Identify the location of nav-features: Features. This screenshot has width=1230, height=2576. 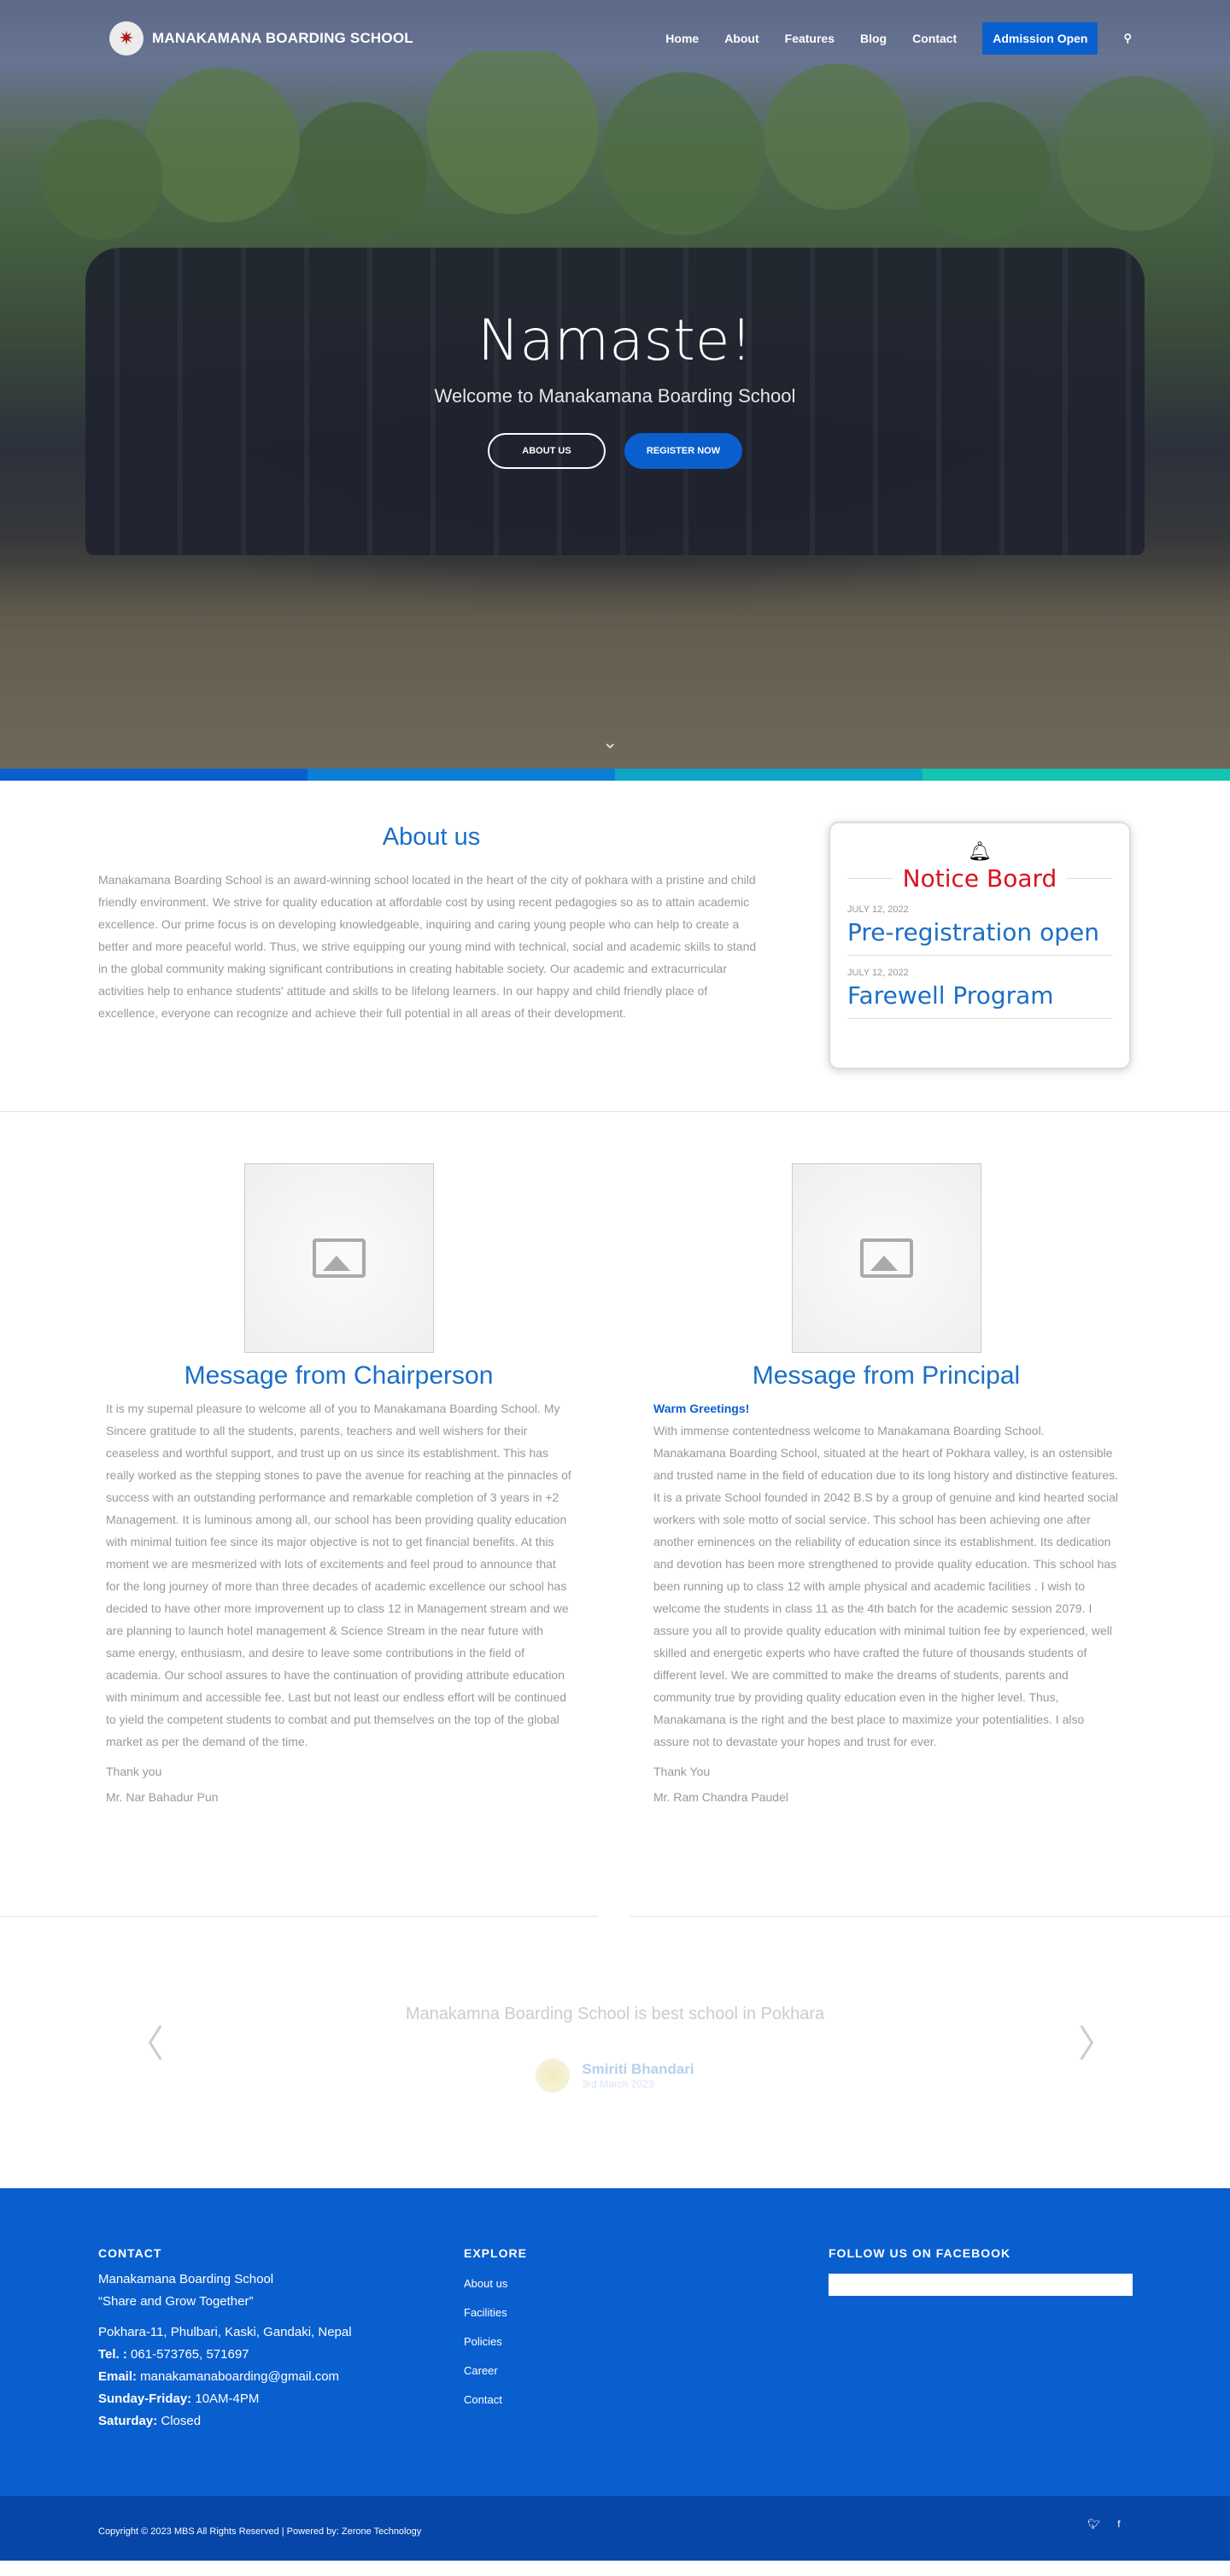
(810, 38).